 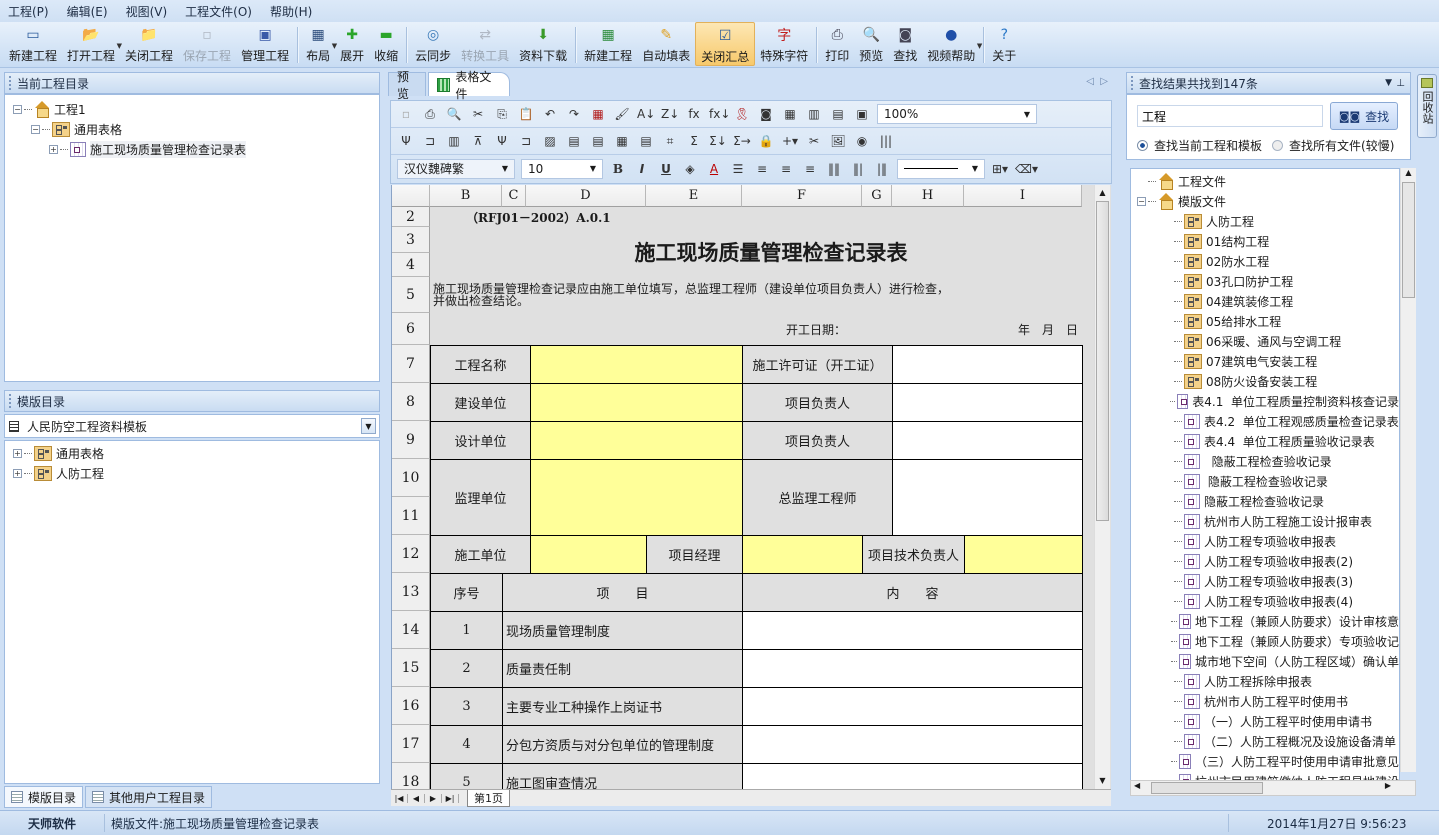 What do you see at coordinates (466, 776) in the screenshot?
I see `item-number: 5` at bounding box center [466, 776].